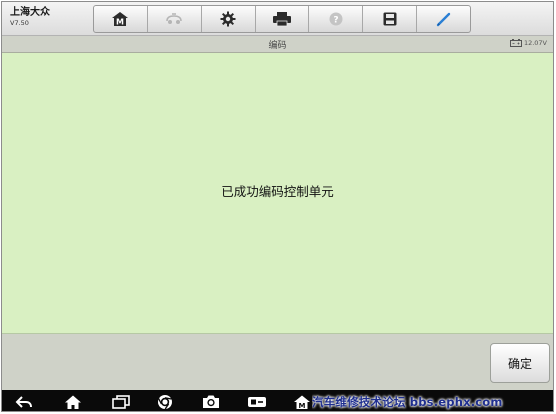  I want to click on save-icon, so click(390, 19).